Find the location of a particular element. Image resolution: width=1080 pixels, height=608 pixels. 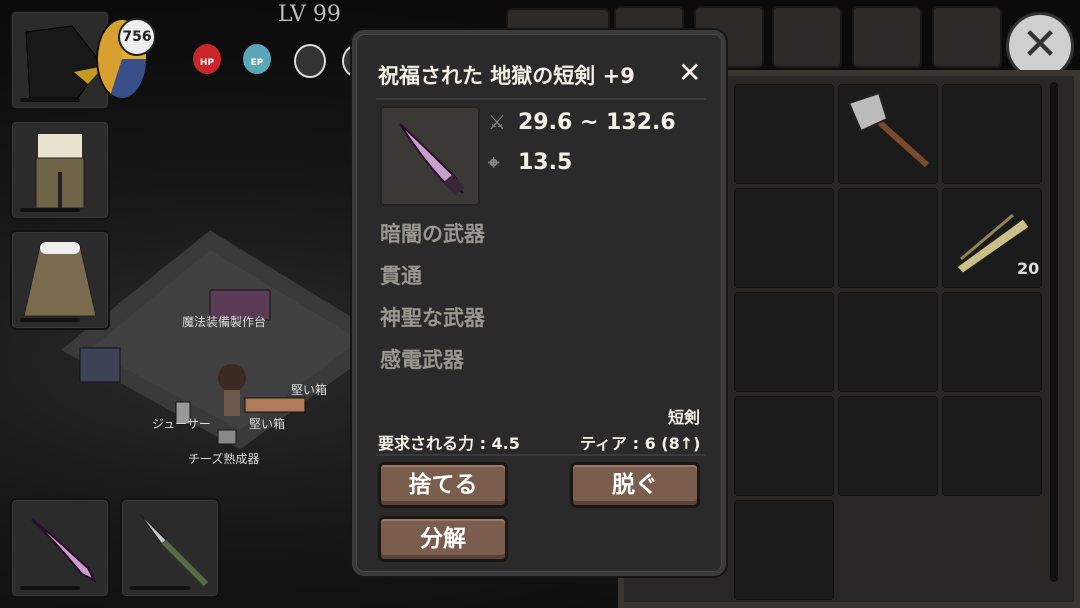

item-title: 祝福された 地獄の短剣 +9 is located at coordinates (506, 76).